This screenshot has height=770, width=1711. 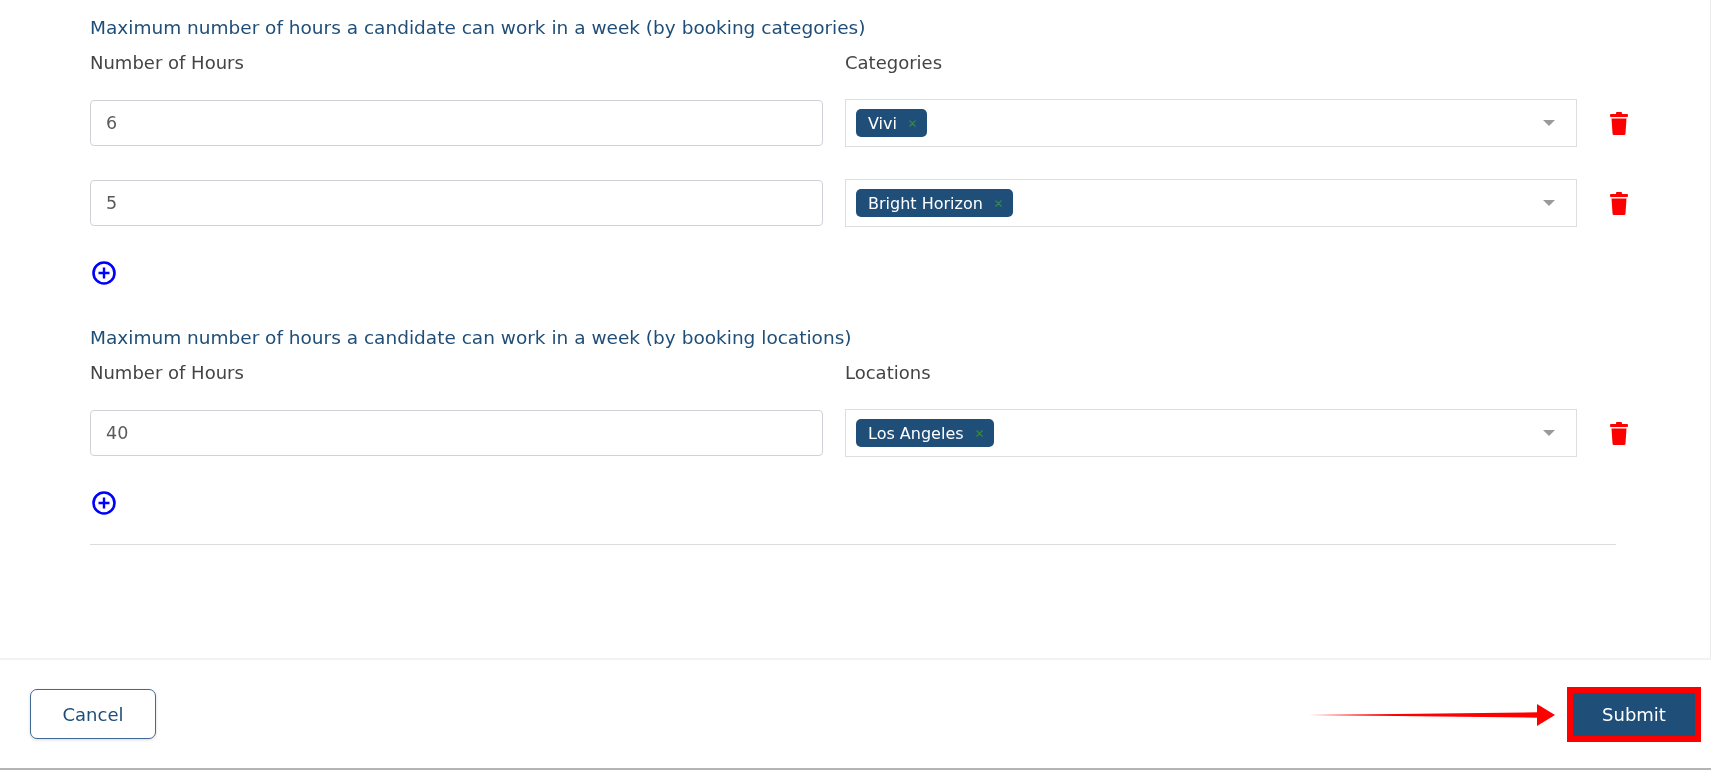 What do you see at coordinates (888, 373) in the screenshot?
I see `field-label: Locations` at bounding box center [888, 373].